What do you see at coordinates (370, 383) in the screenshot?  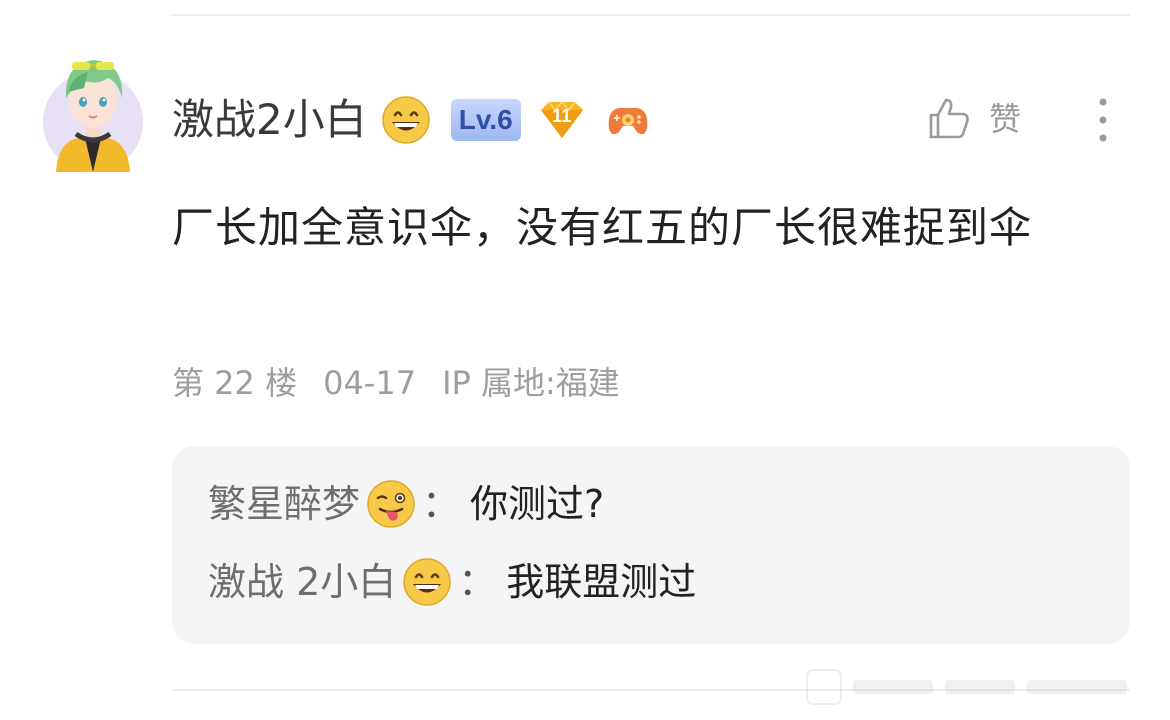 I see `comment-date: 04-17` at bounding box center [370, 383].